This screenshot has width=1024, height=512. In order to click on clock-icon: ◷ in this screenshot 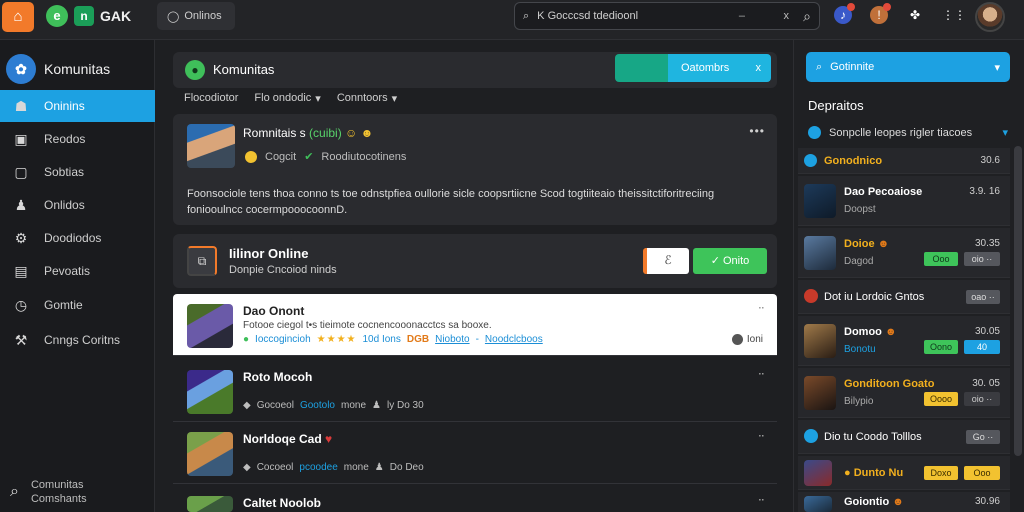, I will do `click(21, 304)`.